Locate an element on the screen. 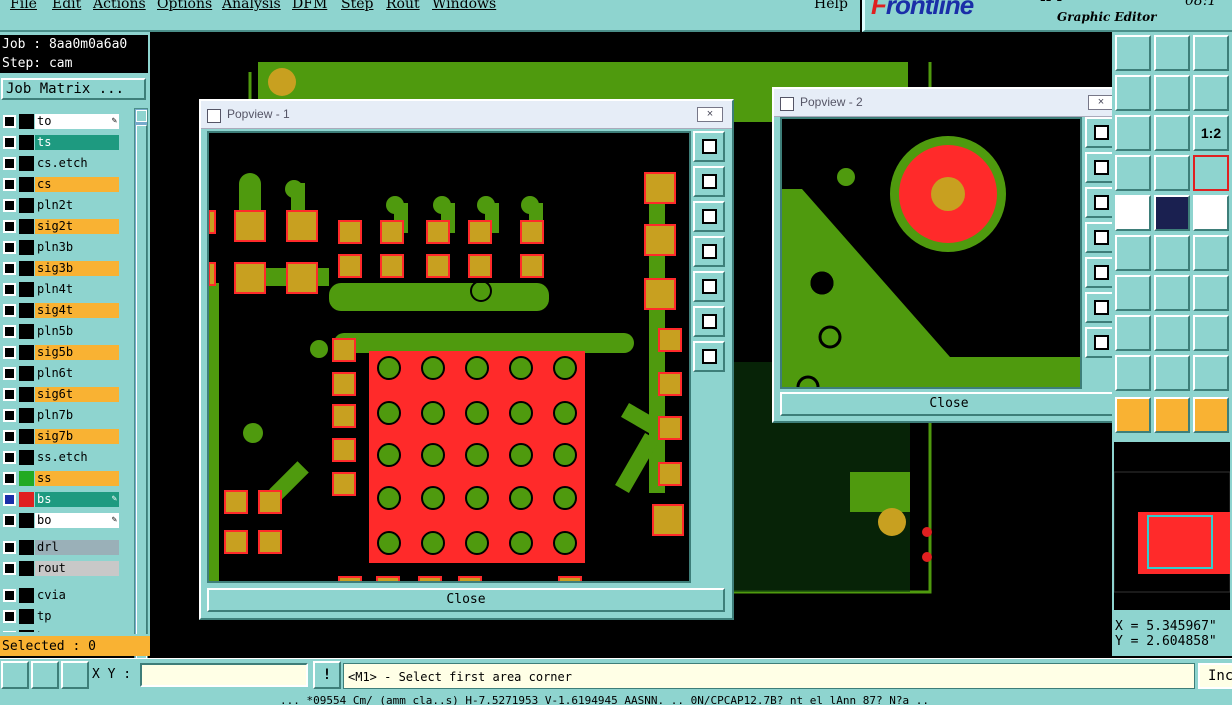 This screenshot has width=1232, height=705. tool-grid-button is located at coordinates (1172, 173).